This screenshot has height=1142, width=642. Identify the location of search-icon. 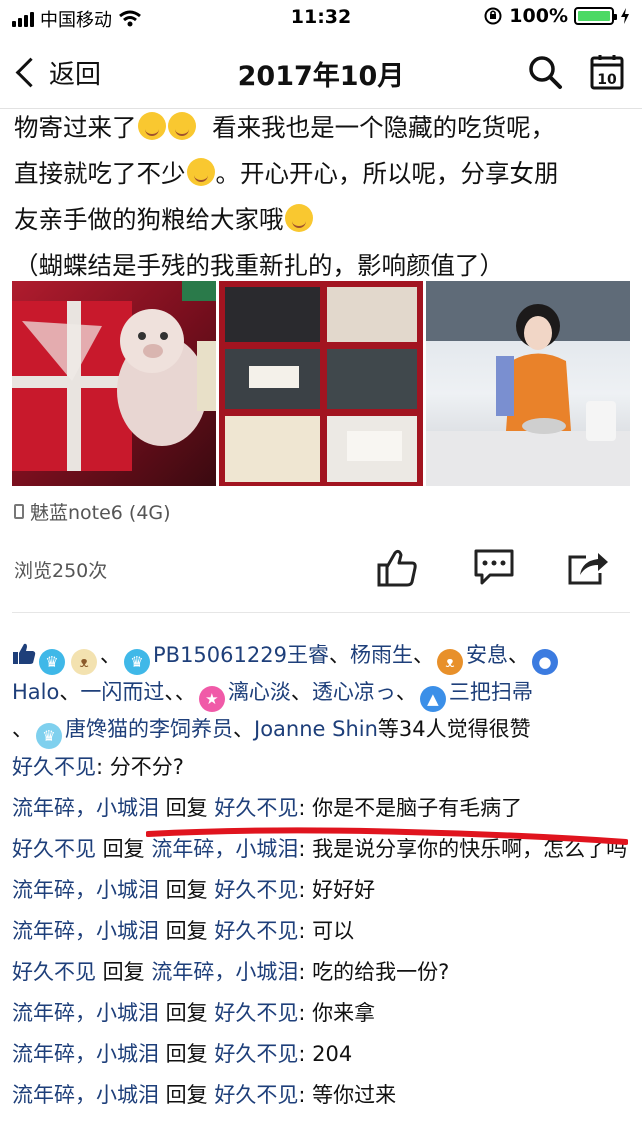
(545, 72).